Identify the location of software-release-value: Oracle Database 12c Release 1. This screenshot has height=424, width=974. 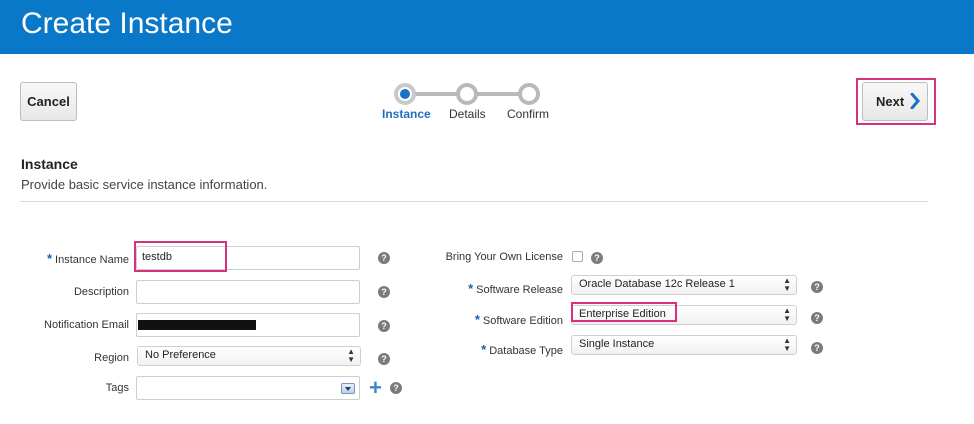
(657, 284).